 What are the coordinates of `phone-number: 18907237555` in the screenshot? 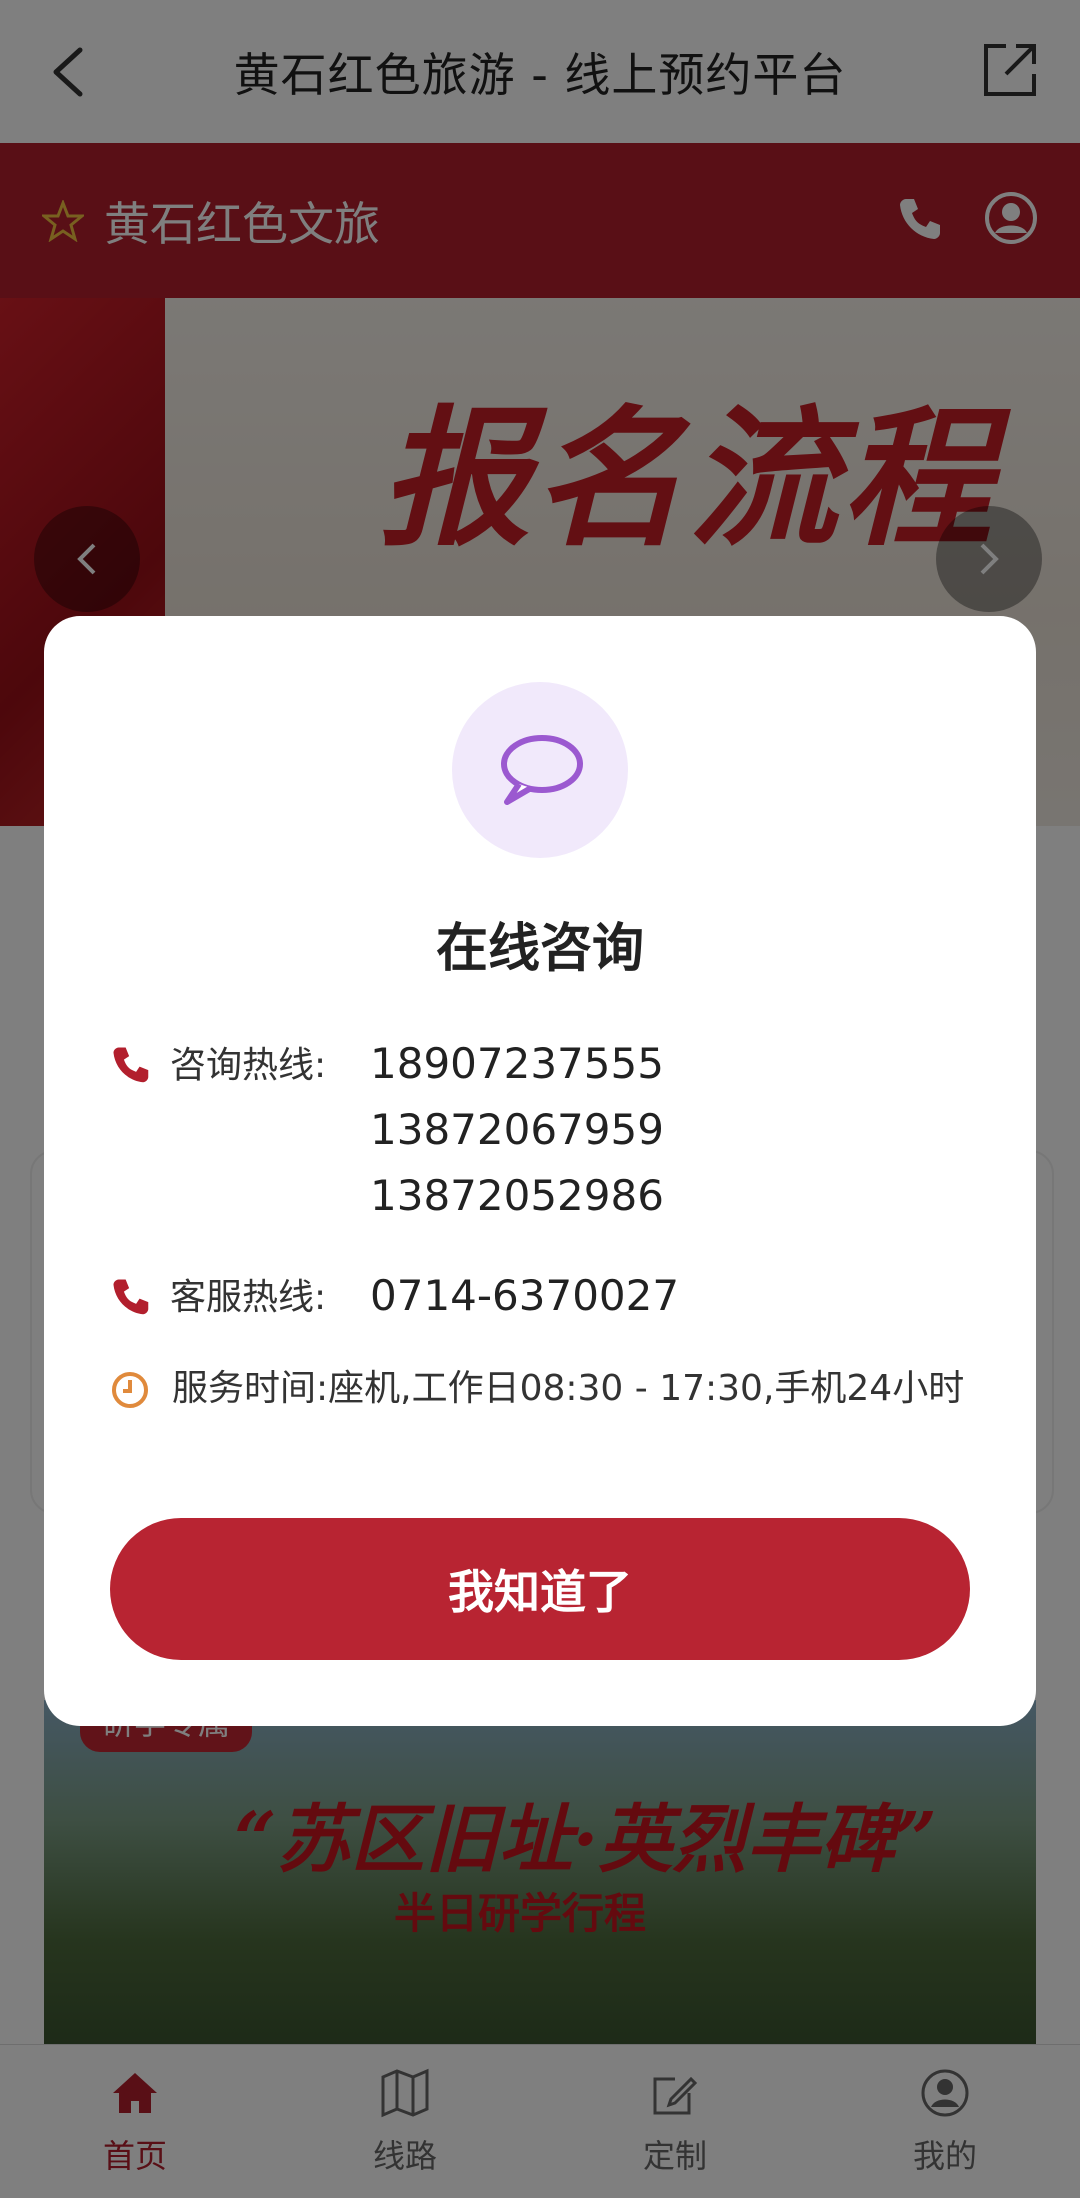 It's located at (517, 1069).